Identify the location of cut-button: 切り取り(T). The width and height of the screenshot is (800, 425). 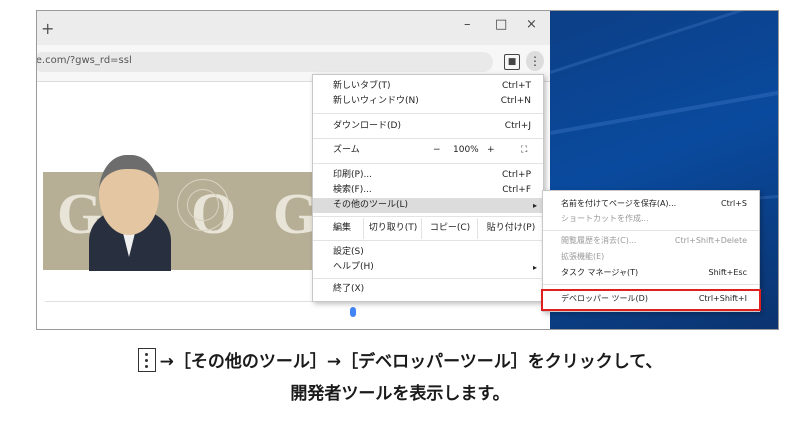
(392, 228).